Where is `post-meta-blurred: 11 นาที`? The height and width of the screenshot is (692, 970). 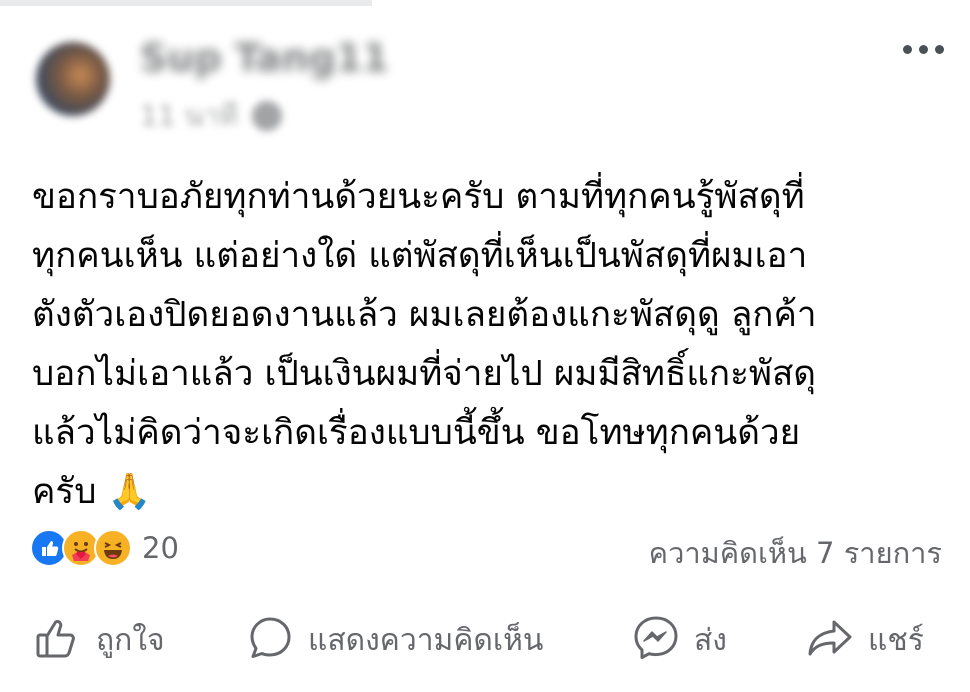
post-meta-blurred: 11 นาที is located at coordinates (211, 116).